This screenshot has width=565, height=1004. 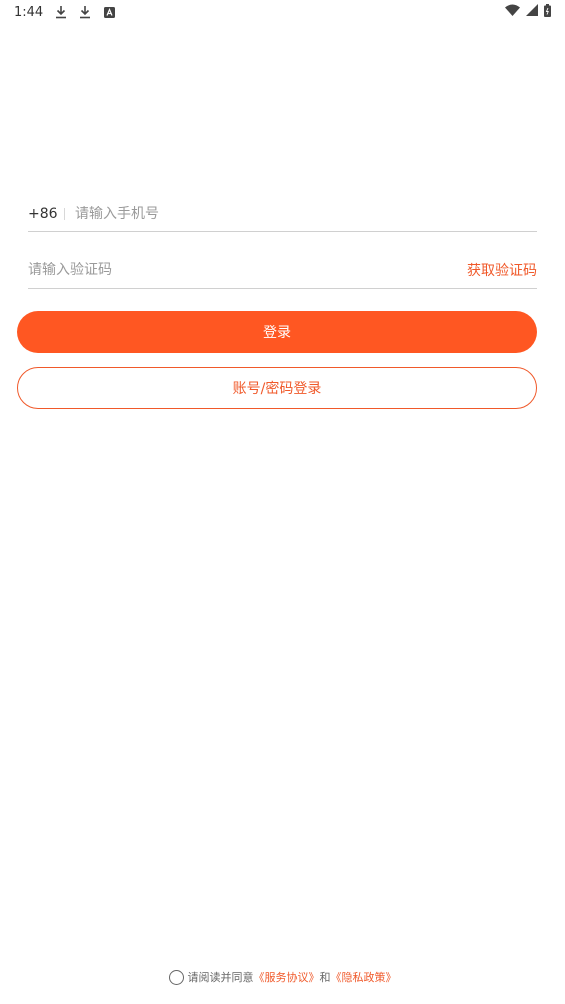 I want to click on get-code-button: 获取验证码, so click(x=502, y=270).